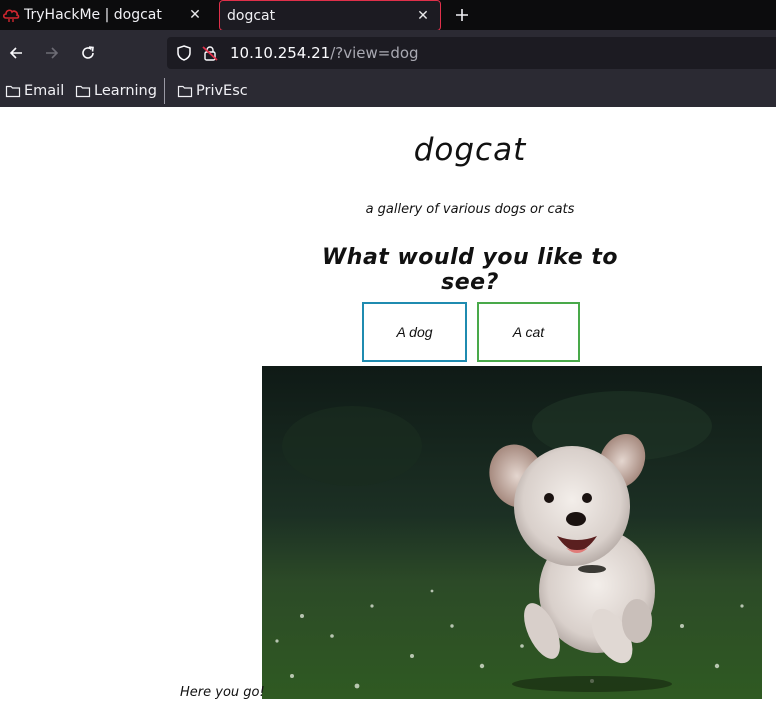 The height and width of the screenshot is (716, 776). What do you see at coordinates (222, 692) in the screenshot?
I see `result-caption: Here you go!` at bounding box center [222, 692].